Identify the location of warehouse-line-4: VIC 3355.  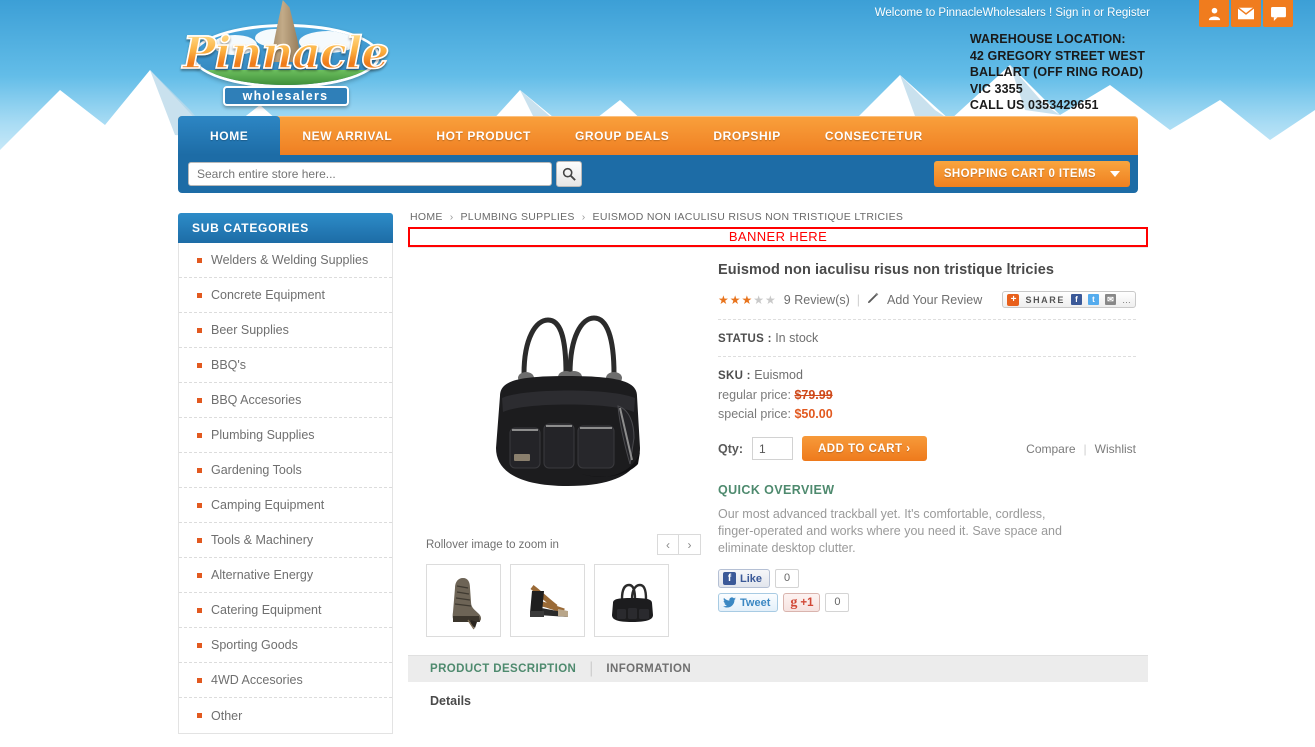
(996, 88).